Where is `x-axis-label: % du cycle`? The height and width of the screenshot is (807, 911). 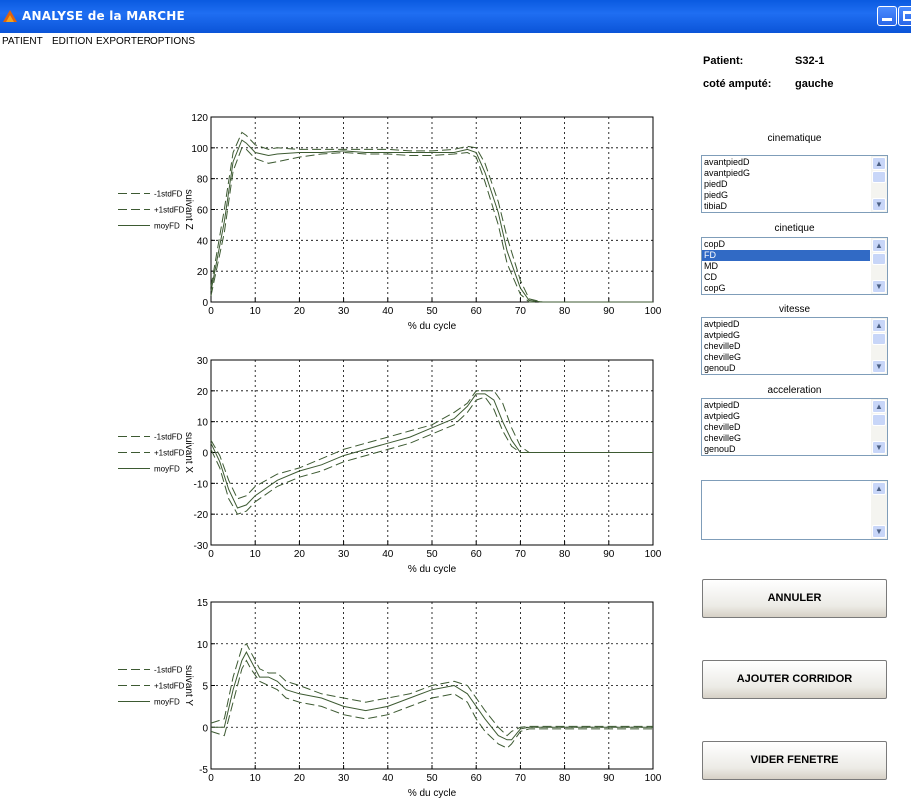
x-axis-label: % du cycle is located at coordinates (432, 793).